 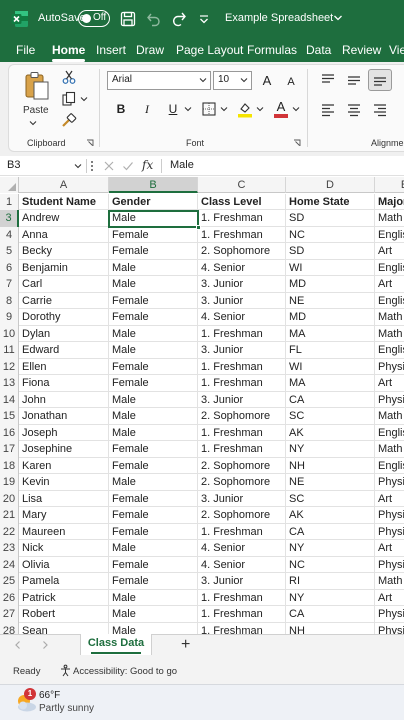 I want to click on table-cell: Mary, so click(x=64, y=515).